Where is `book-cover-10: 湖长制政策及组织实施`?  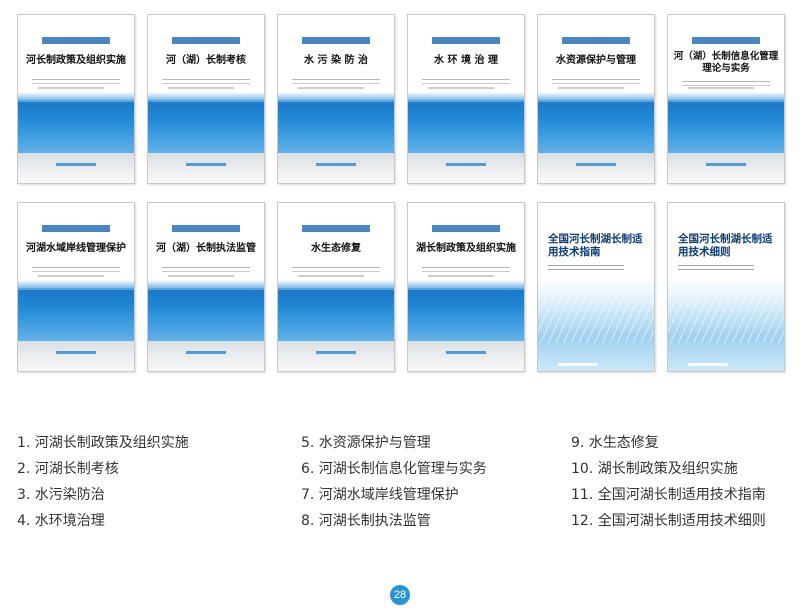 book-cover-10: 湖长制政策及组织实施 is located at coordinates (466, 287).